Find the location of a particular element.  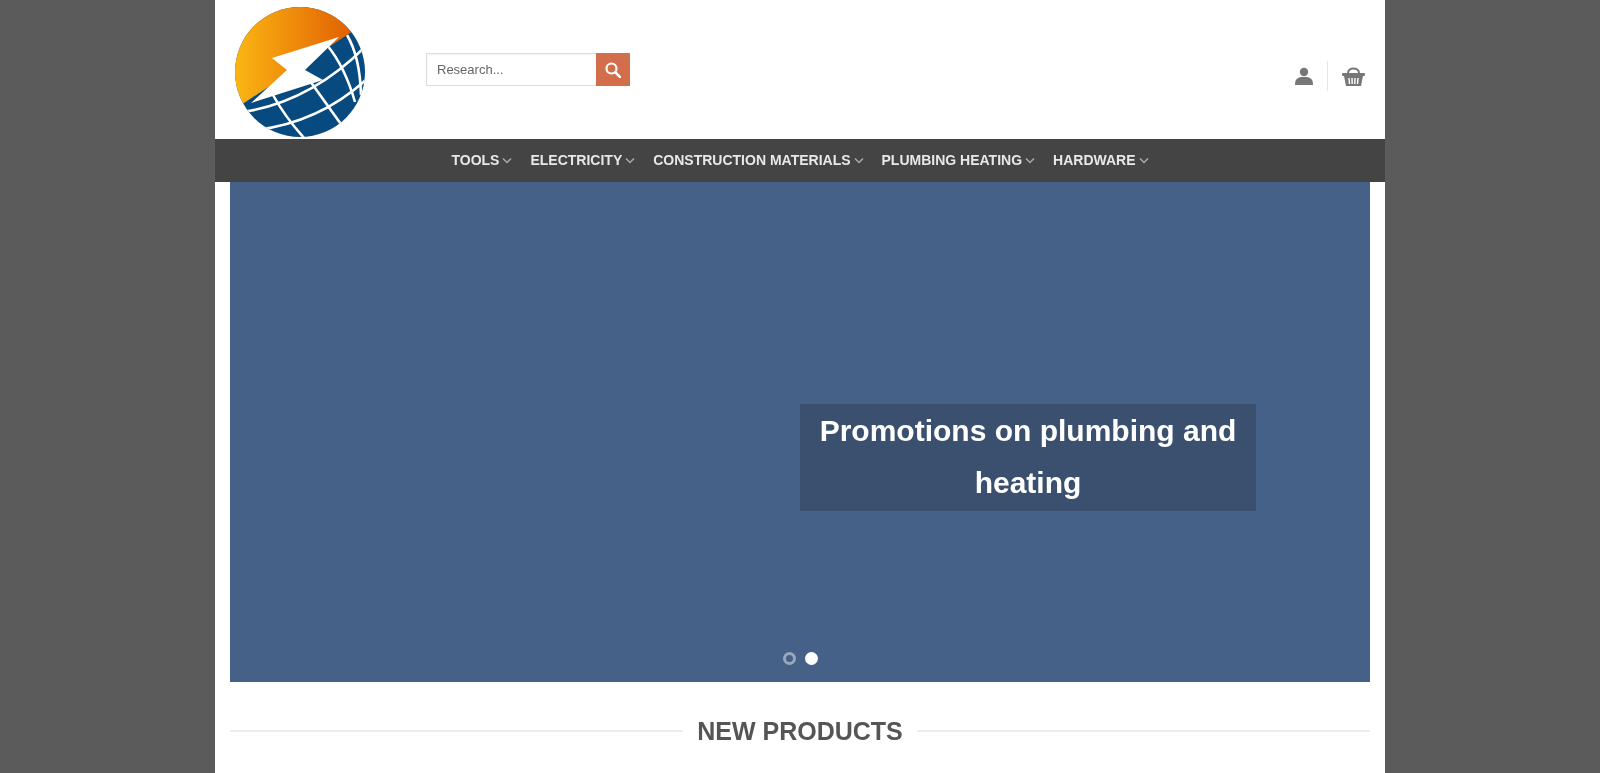

nav-link: TOOLS is located at coordinates (482, 160).